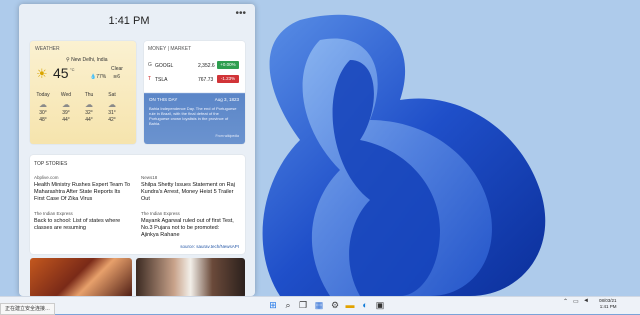  I want to click on weather-temp: 45, so click(61, 73).